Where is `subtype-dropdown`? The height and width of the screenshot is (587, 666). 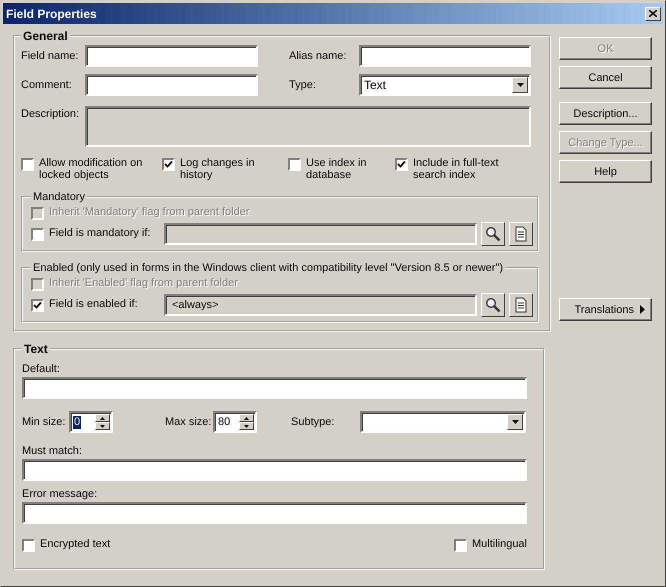 subtype-dropdown is located at coordinates (443, 422).